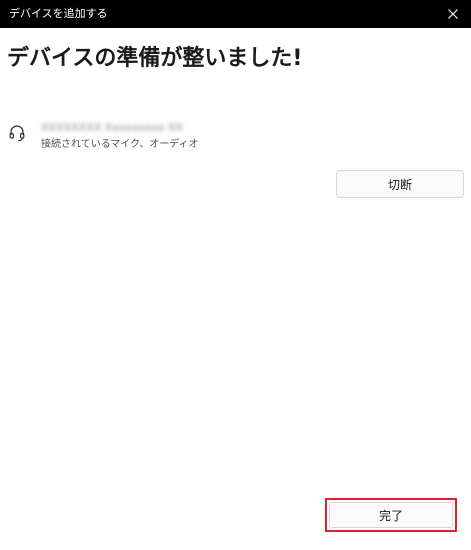  What do you see at coordinates (235, 14) in the screenshot?
I see `title-bar: デバイスを追加する` at bounding box center [235, 14].